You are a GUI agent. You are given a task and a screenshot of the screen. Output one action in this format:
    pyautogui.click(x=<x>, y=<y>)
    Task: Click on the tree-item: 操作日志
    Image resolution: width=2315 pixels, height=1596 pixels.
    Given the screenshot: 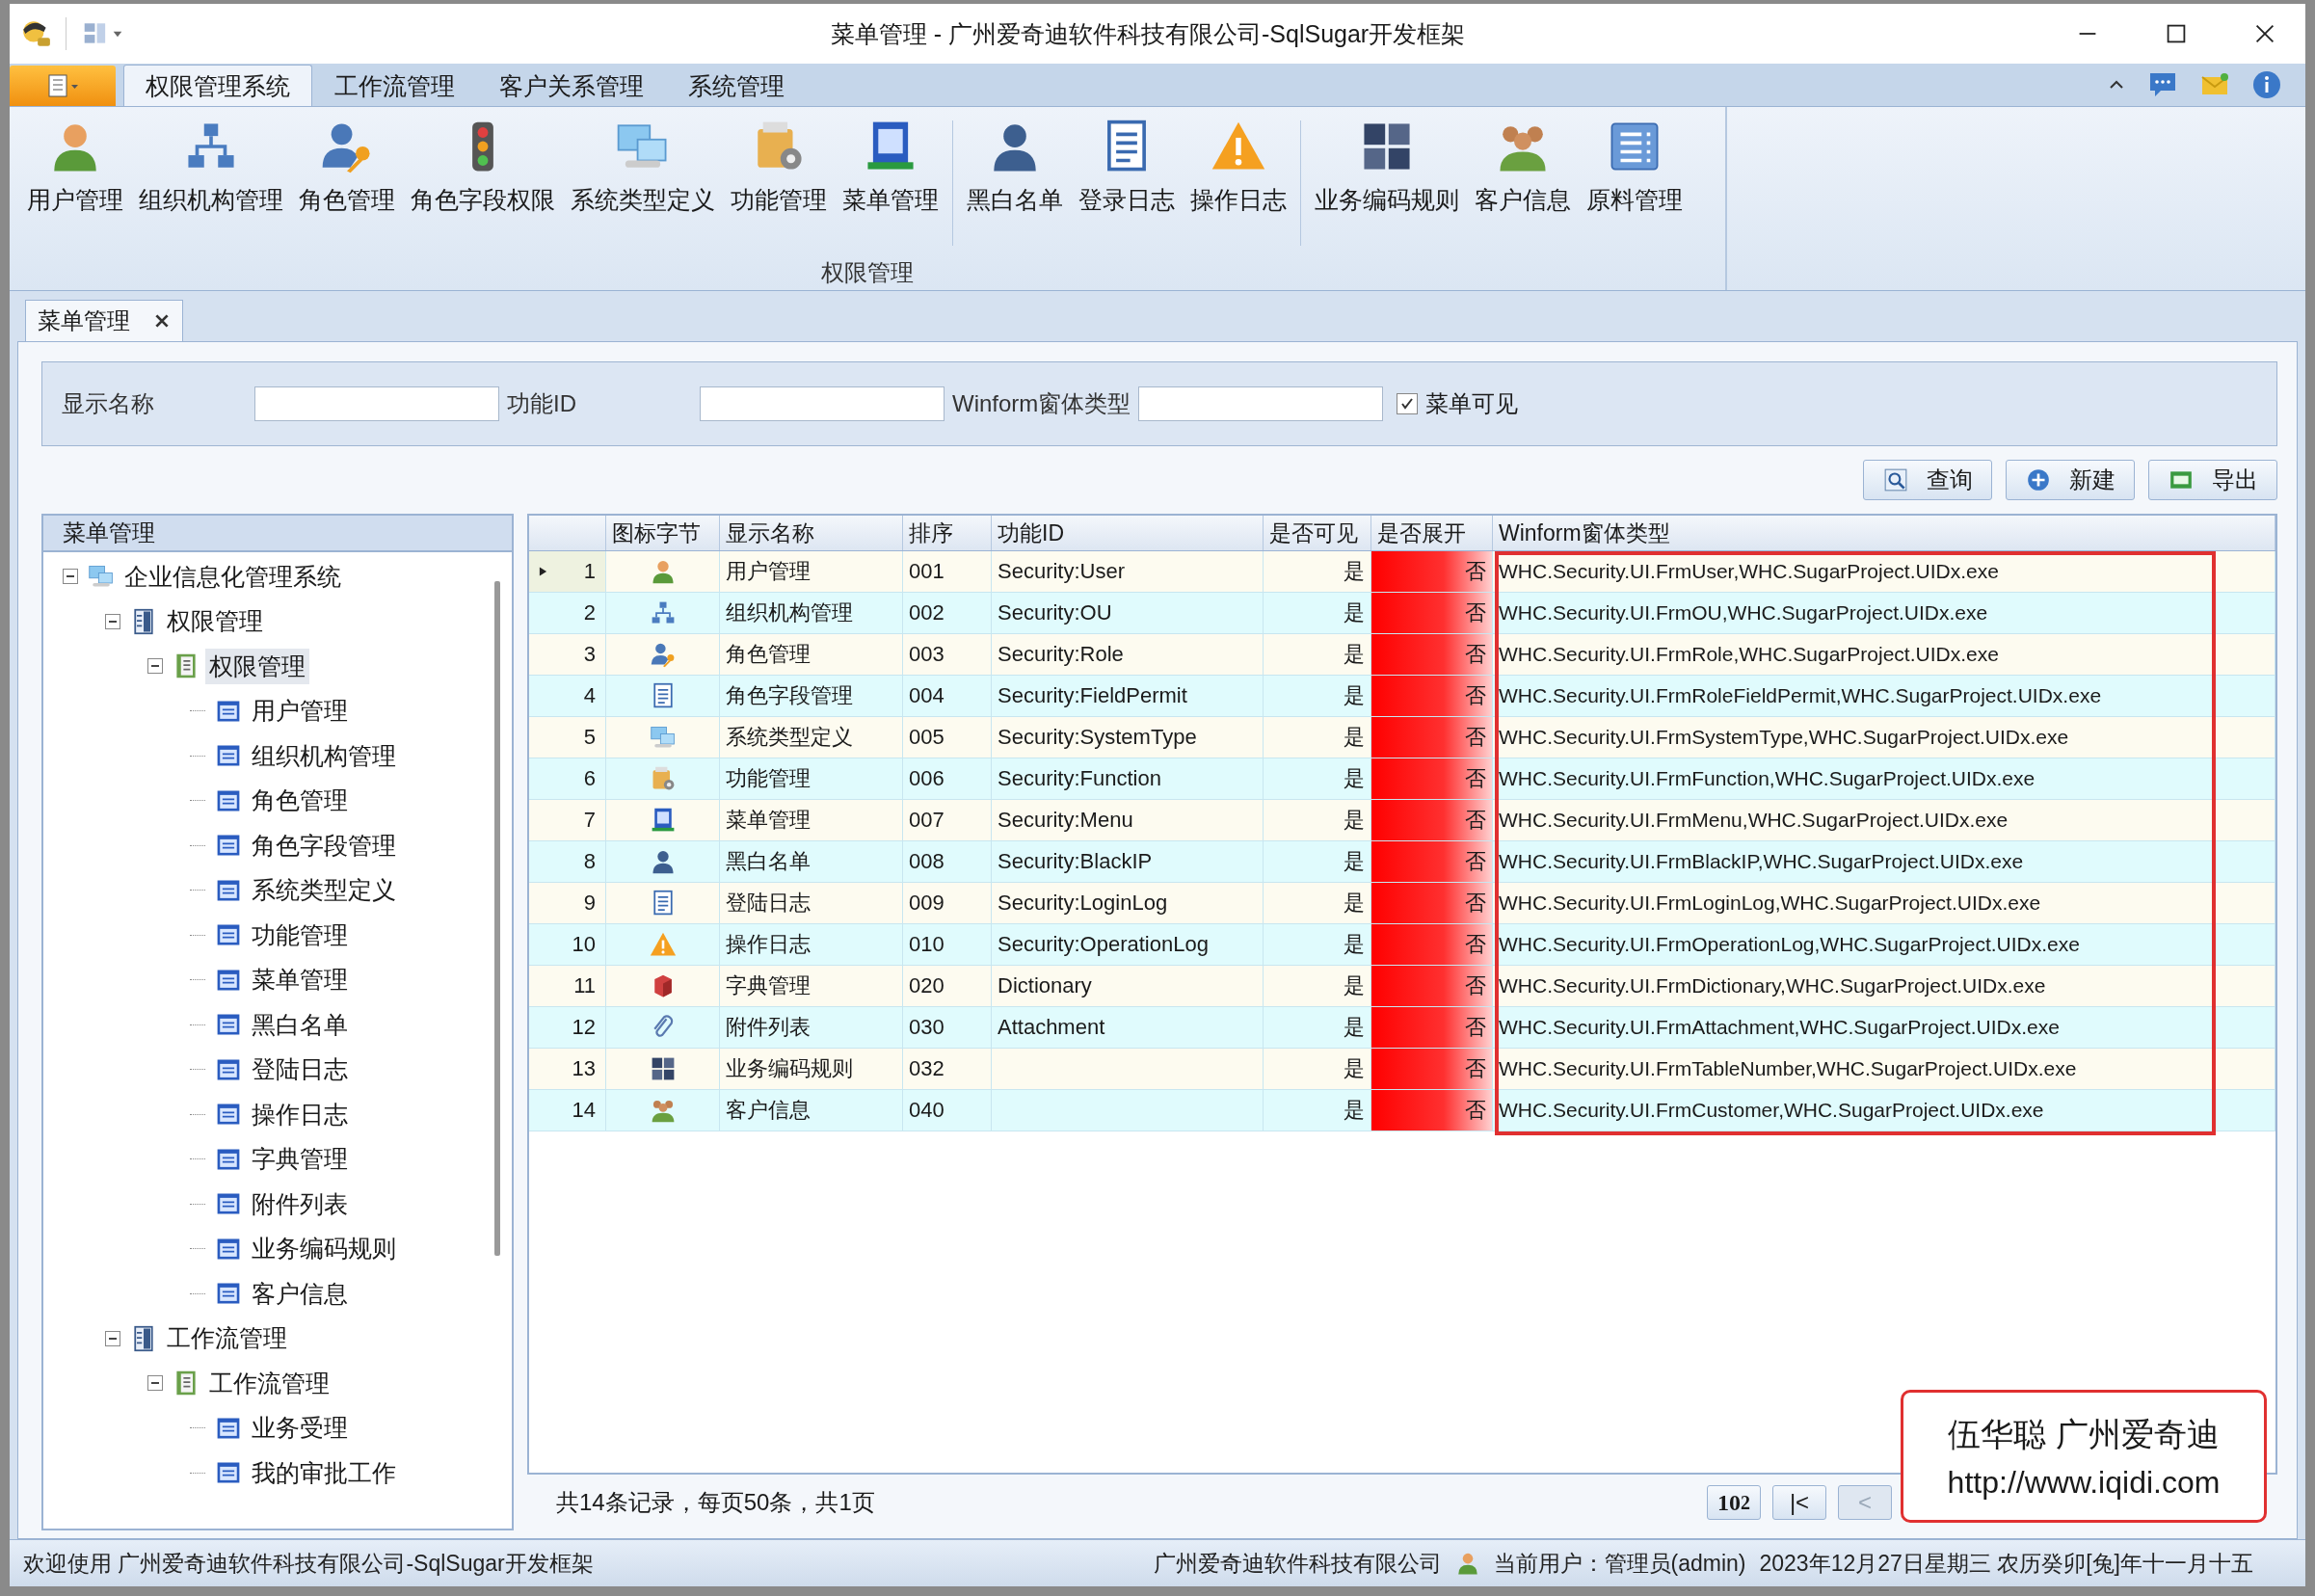 What is the action you would take?
    pyautogui.click(x=300, y=1114)
    